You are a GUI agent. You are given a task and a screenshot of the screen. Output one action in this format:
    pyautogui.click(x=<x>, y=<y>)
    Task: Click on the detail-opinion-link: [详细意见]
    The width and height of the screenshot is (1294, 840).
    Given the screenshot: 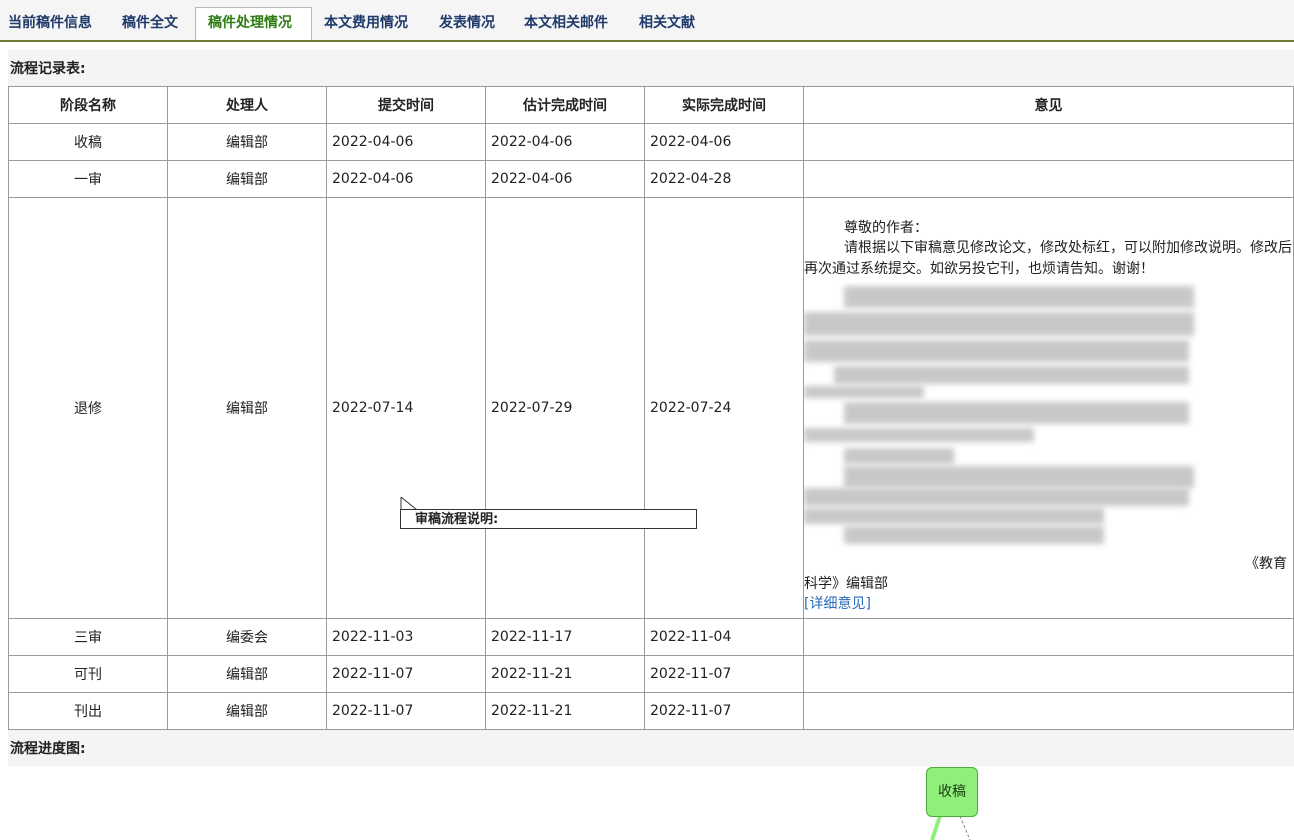 What is the action you would take?
    pyautogui.click(x=837, y=604)
    